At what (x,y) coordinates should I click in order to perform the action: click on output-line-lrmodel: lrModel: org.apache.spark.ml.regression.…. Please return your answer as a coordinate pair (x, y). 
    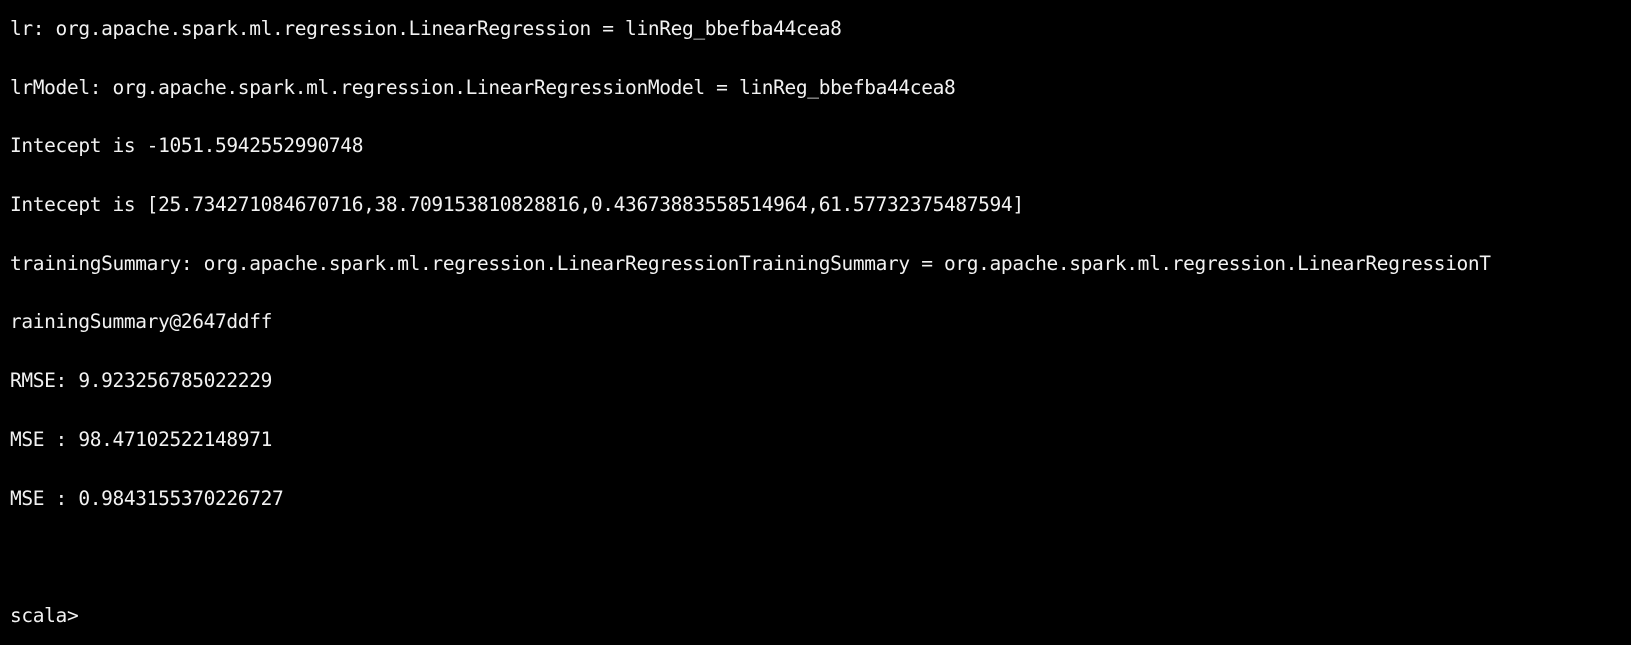
    Looking at the image, I should click on (483, 87).